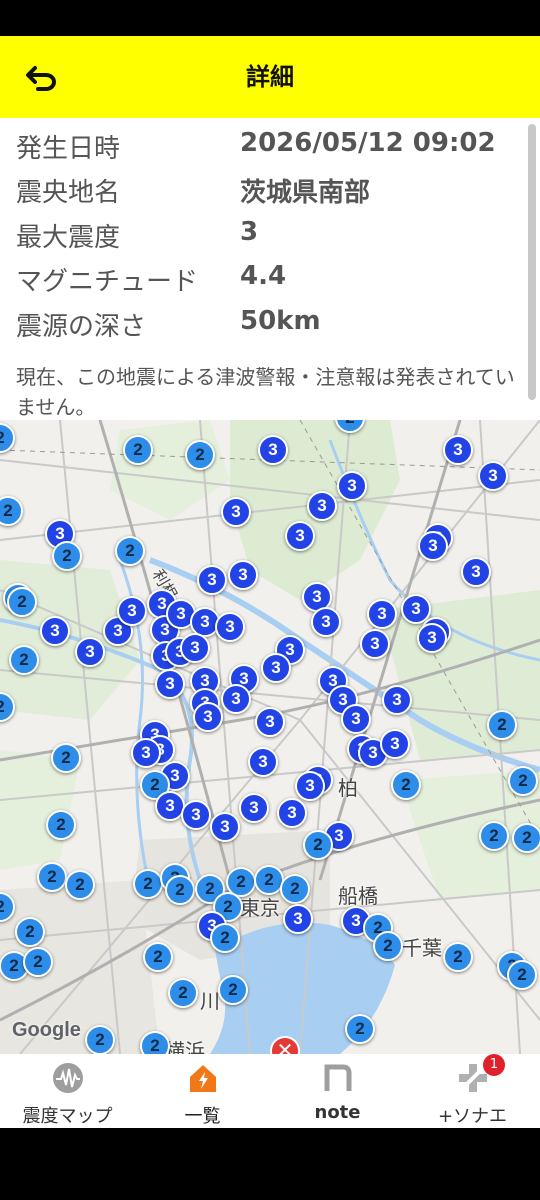 The height and width of the screenshot is (1200, 540). Describe the element at coordinates (210, 1001) in the screenshot. I see `place-label-kawasaki: 川` at that location.